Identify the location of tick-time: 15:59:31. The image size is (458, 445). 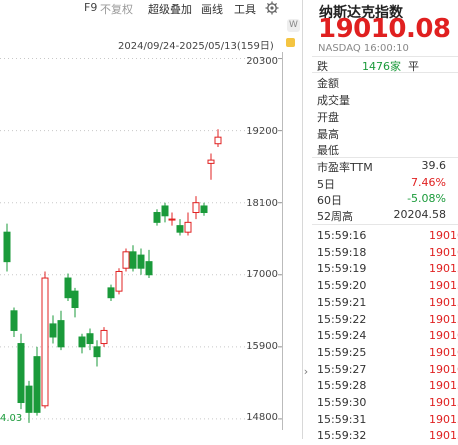
(342, 419).